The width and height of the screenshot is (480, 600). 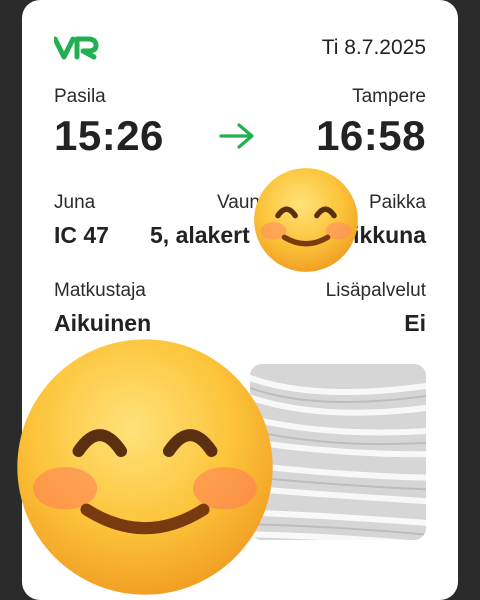 What do you see at coordinates (81, 235) in the screenshot?
I see `train-value: IC 47` at bounding box center [81, 235].